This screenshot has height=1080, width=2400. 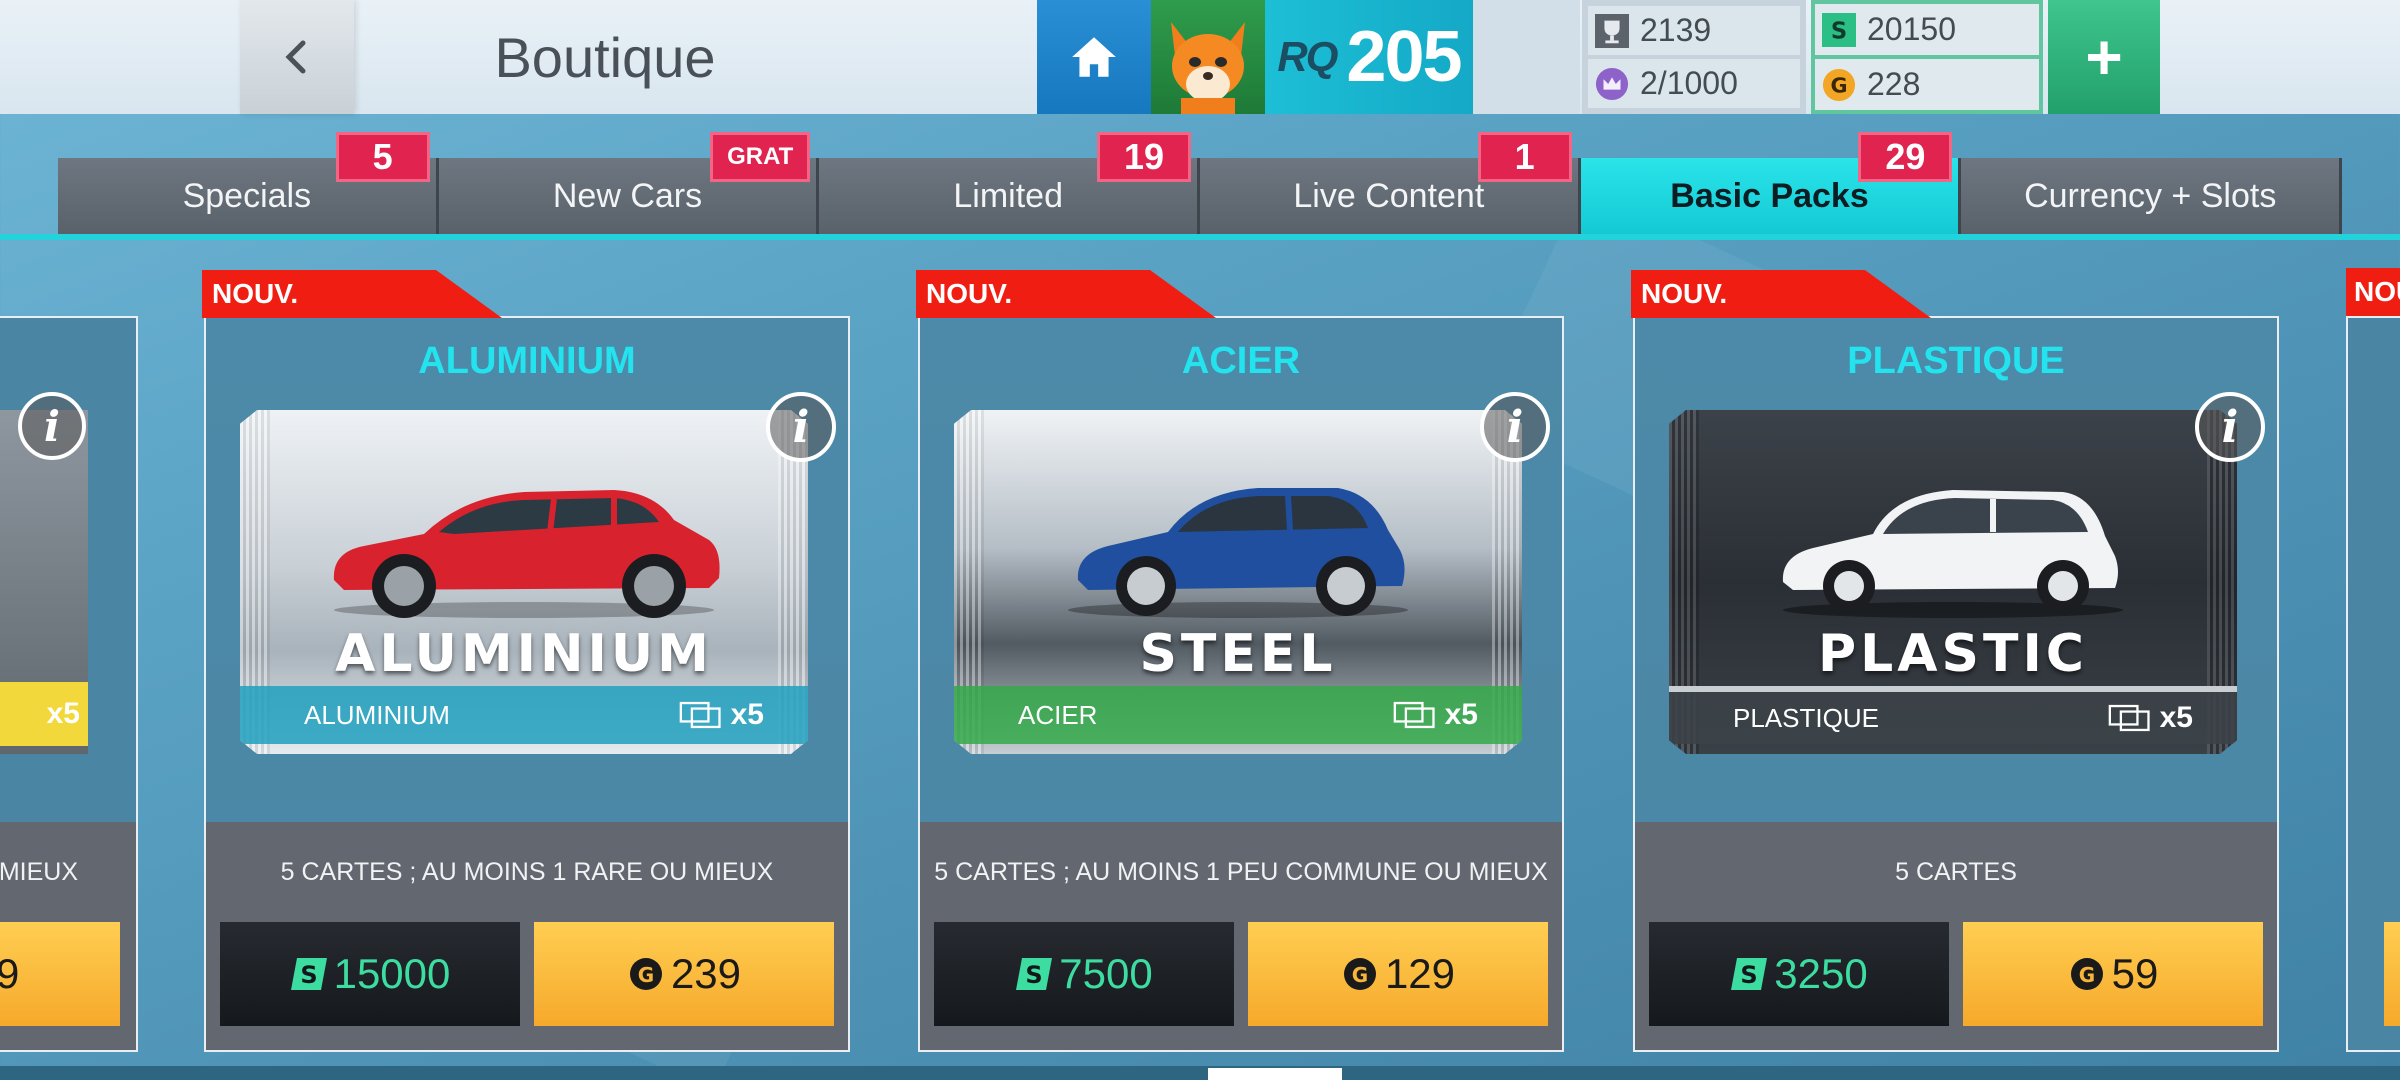 I want to click on gold-row: G 228, so click(x=1927, y=84).